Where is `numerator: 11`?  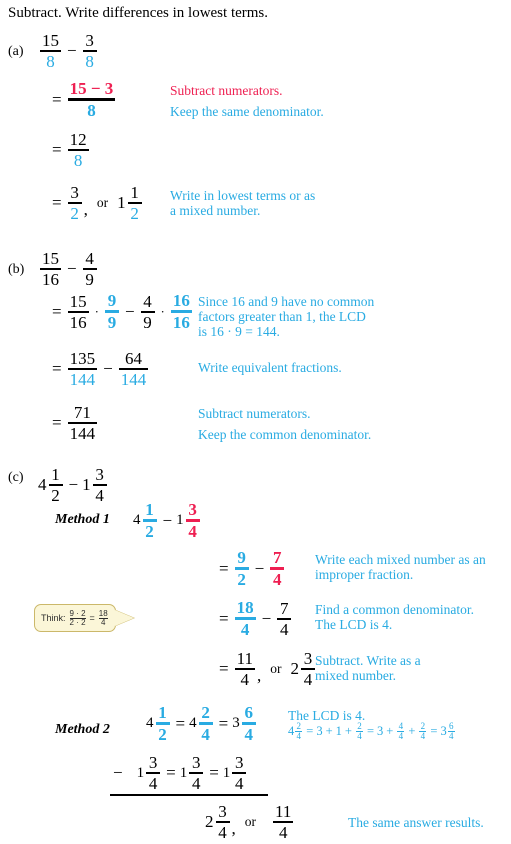 numerator: 11 is located at coordinates (283, 811).